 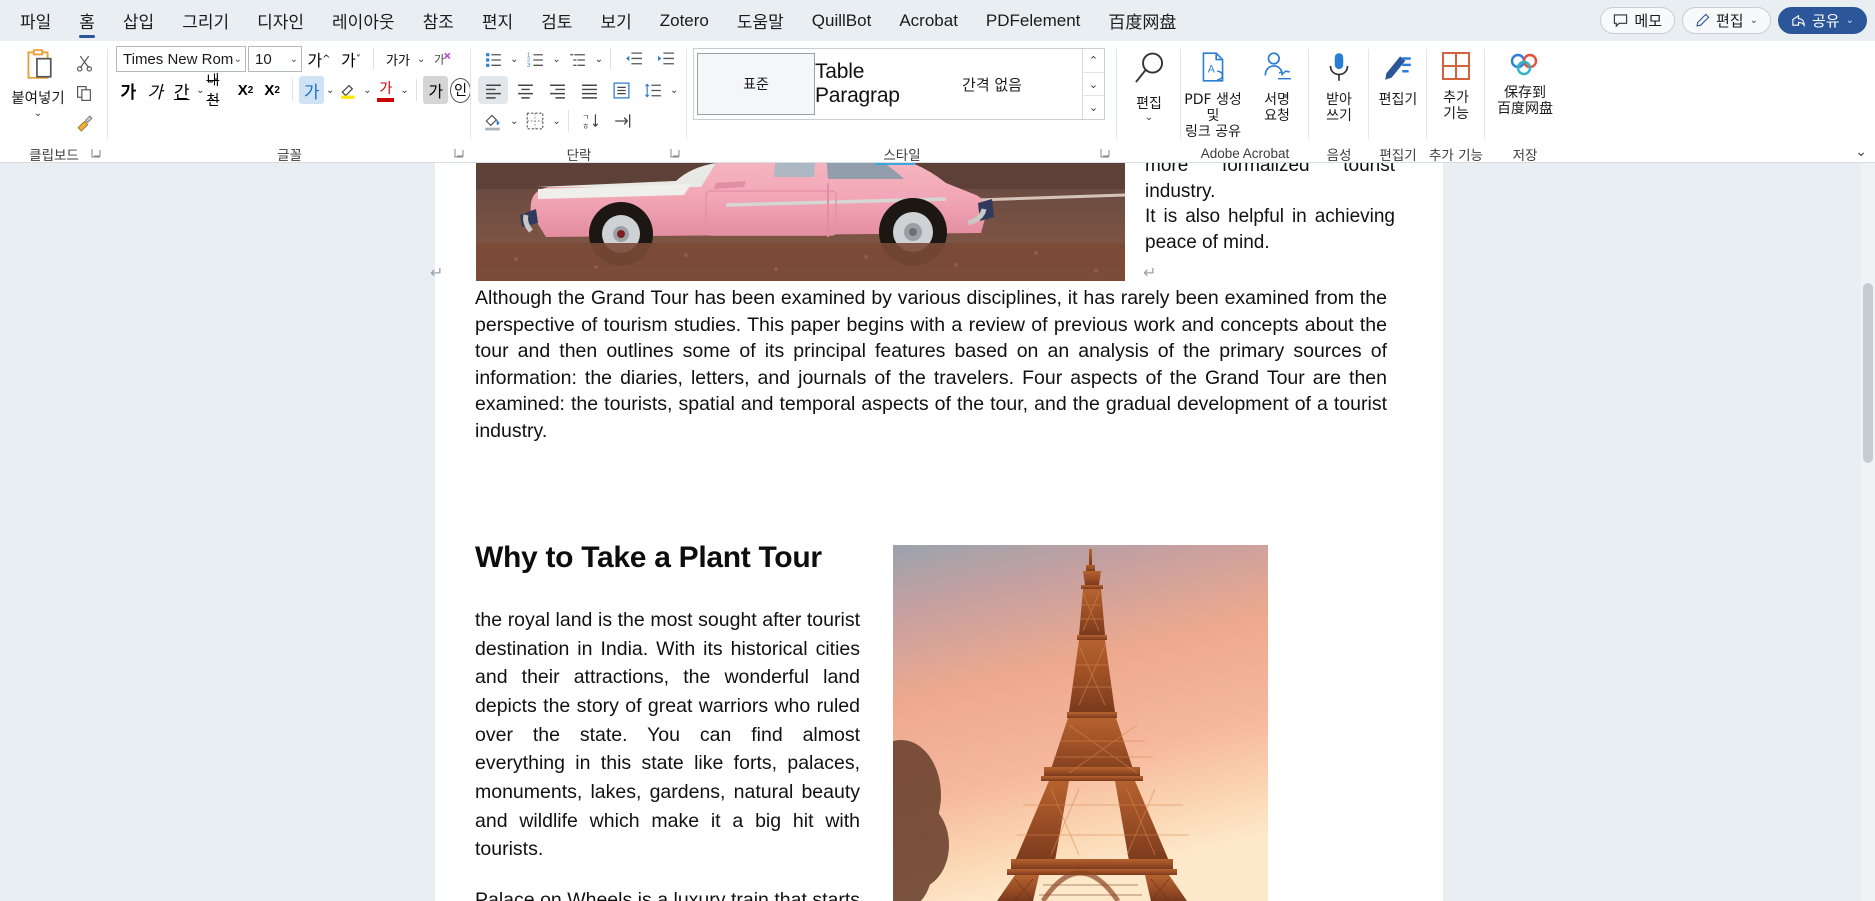 I want to click on clipboard-dialog-launcher, so click(x=97, y=154).